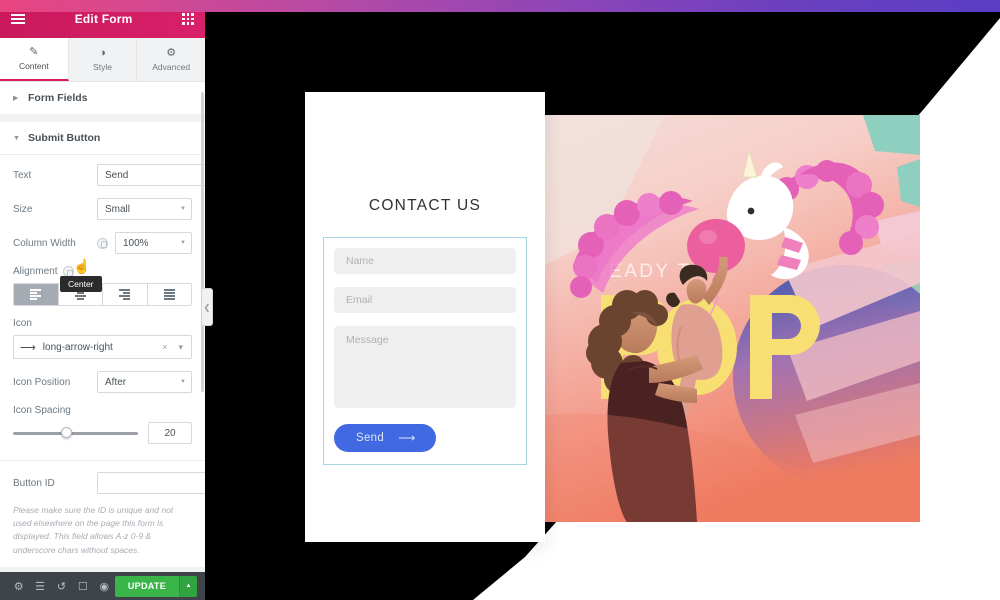 This screenshot has width=1000, height=600. I want to click on send-button-label: Send, so click(370, 438).